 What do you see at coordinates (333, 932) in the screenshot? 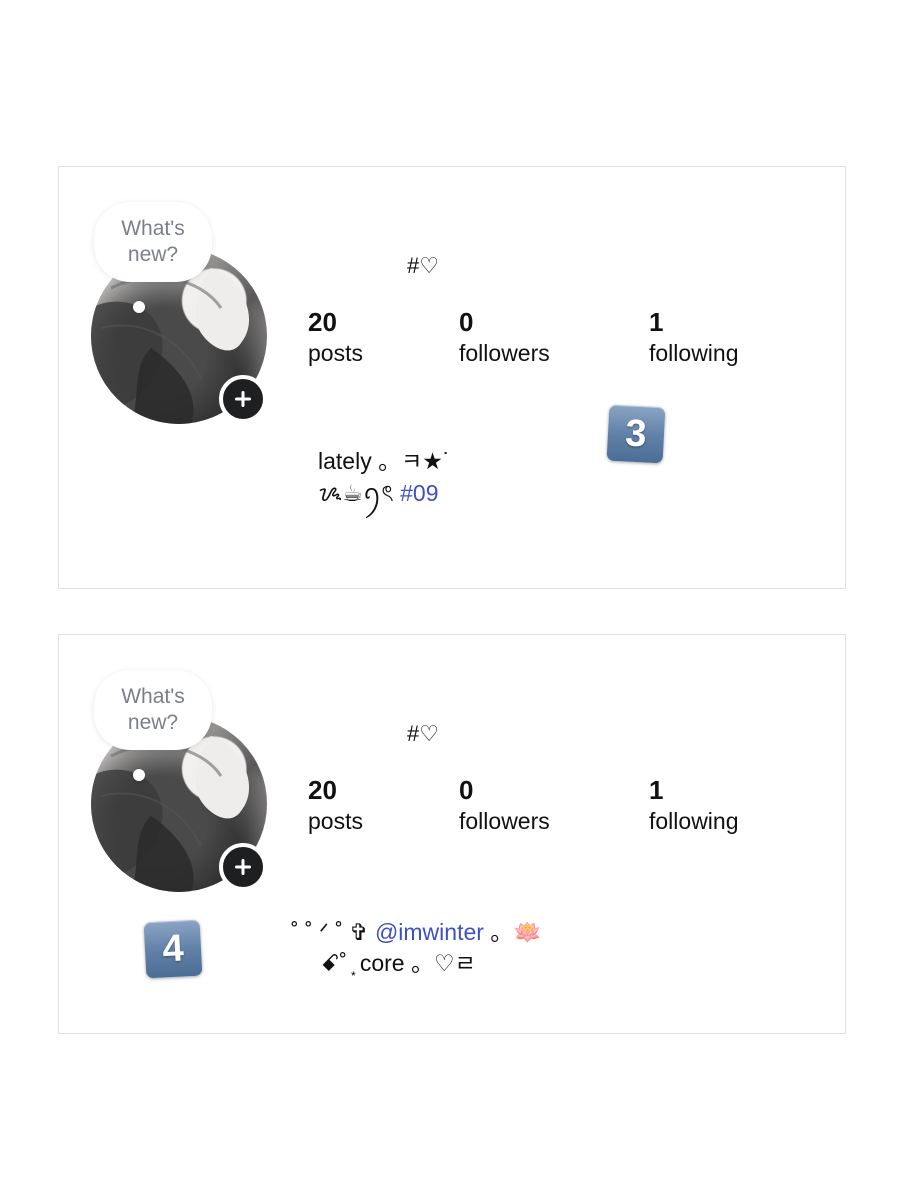
I see `bio-text: ˚ ˚ ᐟ ˚ ✞` at bounding box center [333, 932].